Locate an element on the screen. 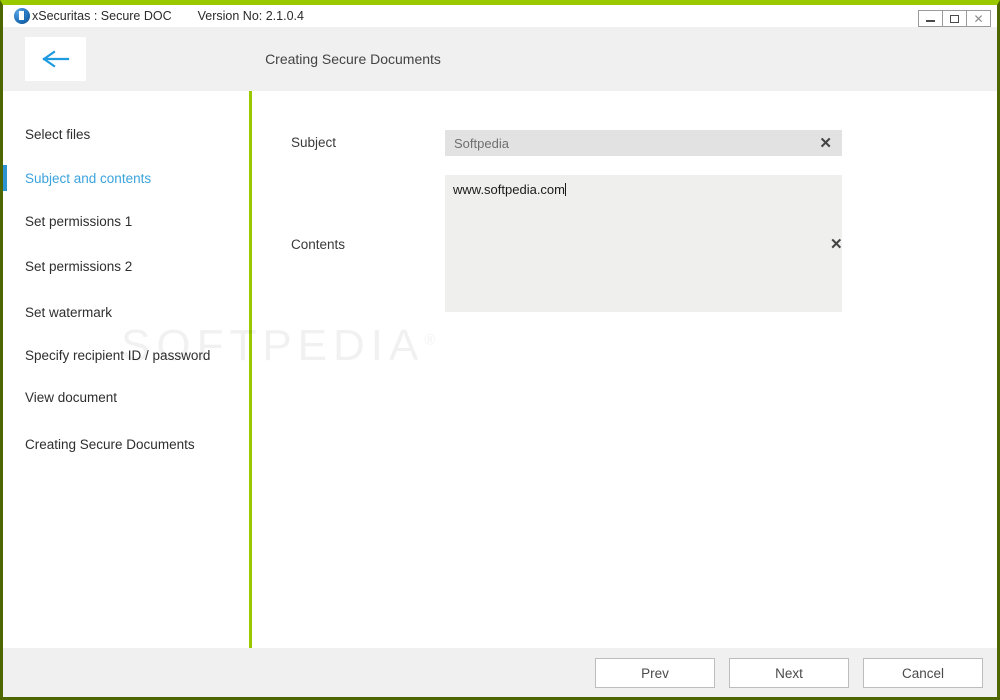 The height and width of the screenshot is (700, 1000). app-logo-icon is located at coordinates (22, 16).